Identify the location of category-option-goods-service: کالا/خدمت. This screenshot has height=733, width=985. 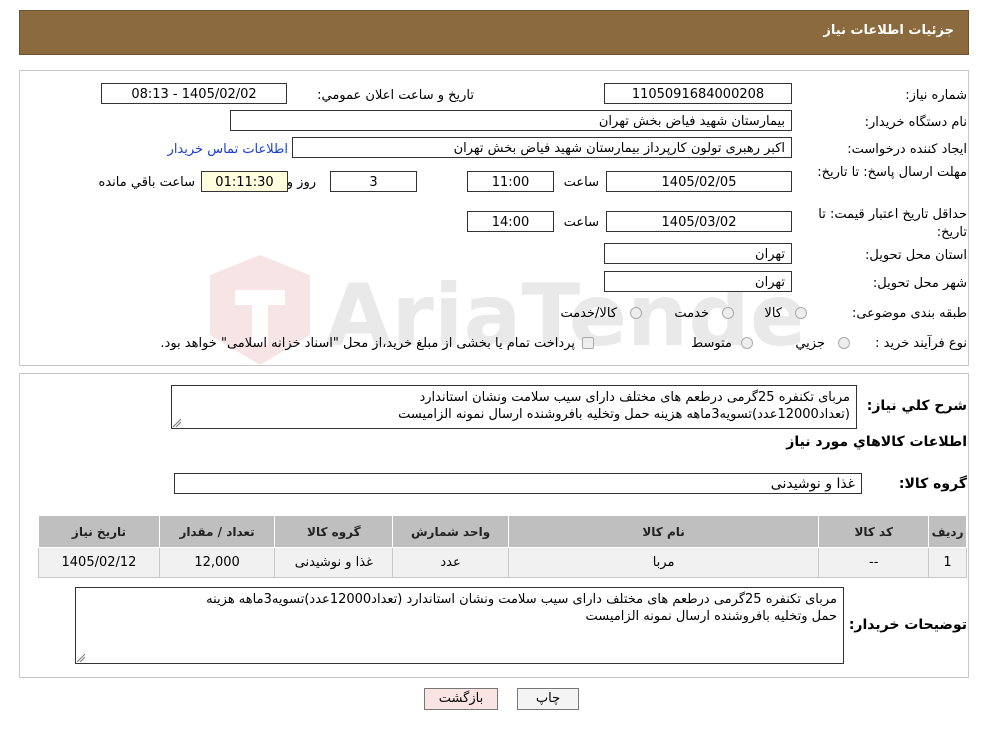
(588, 313).